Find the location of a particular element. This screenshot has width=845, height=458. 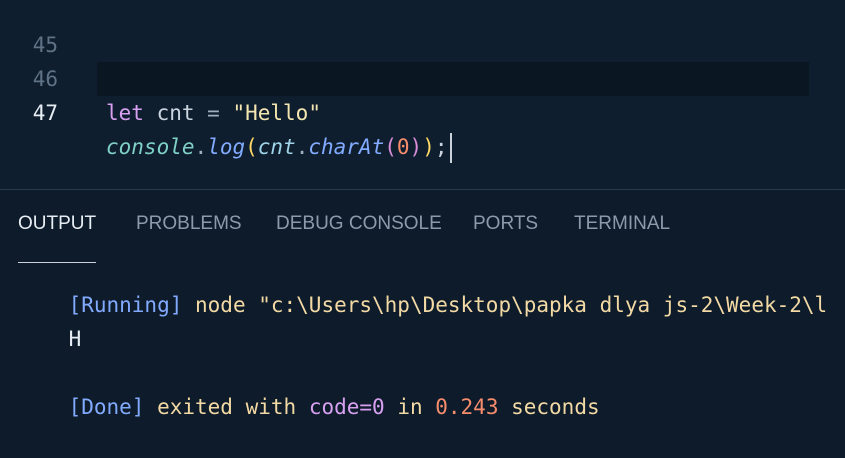

done-tag: [Done] is located at coordinates (106, 407).